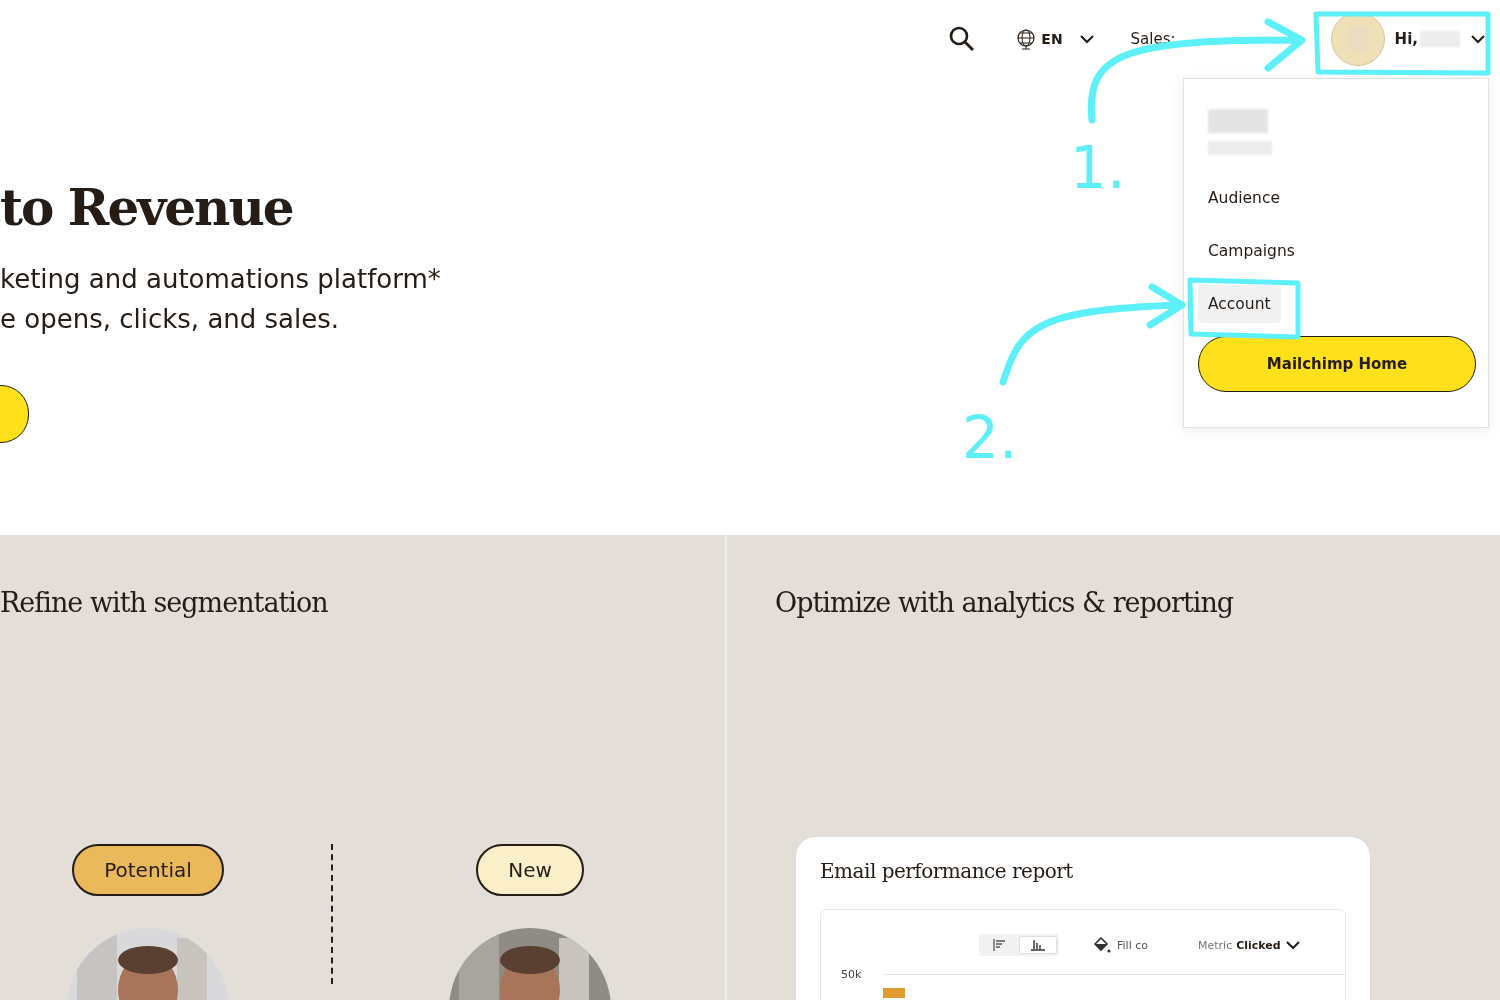 The height and width of the screenshot is (1000, 1500). What do you see at coordinates (1132, 945) in the screenshot?
I see `fill-label: Fill co` at bounding box center [1132, 945].